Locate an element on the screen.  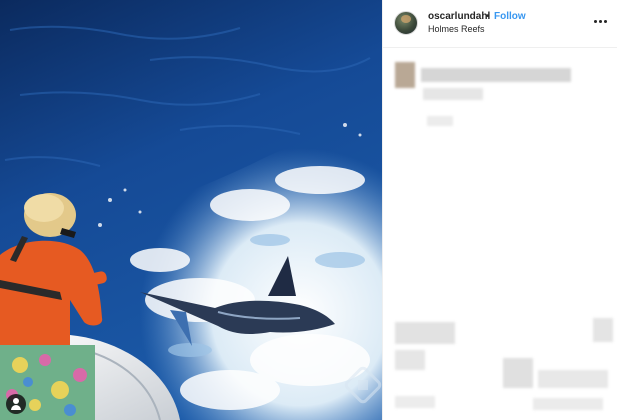
username-link: oscarlundahl is located at coordinates (459, 16).